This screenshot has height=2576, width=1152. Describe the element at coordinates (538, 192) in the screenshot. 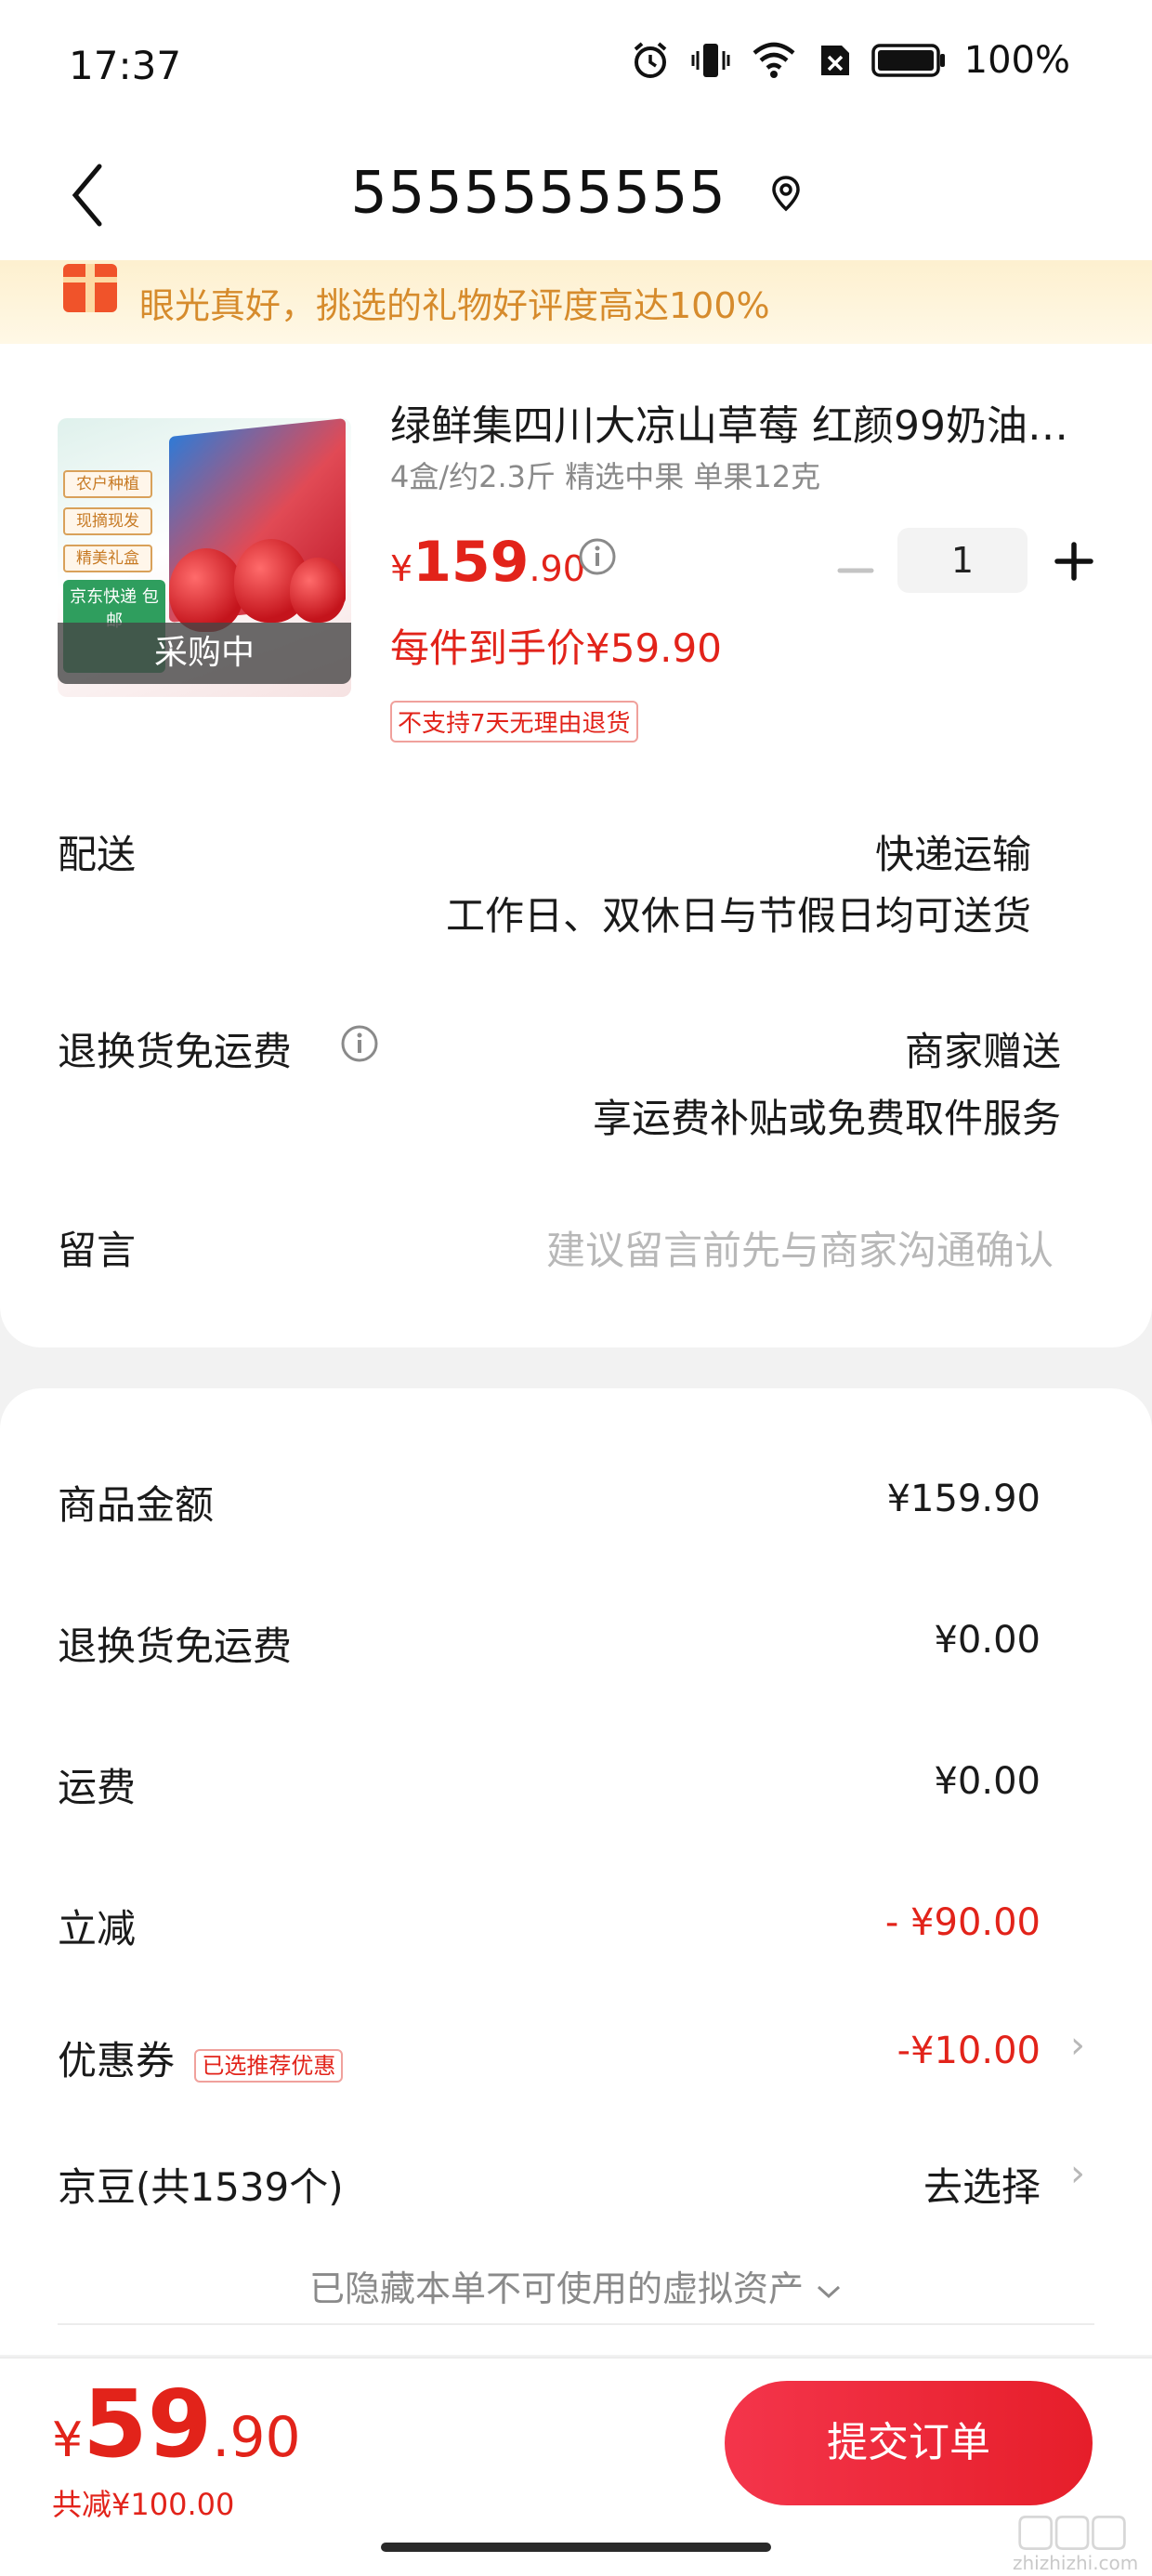

I see `page-title: 5555555555` at that location.